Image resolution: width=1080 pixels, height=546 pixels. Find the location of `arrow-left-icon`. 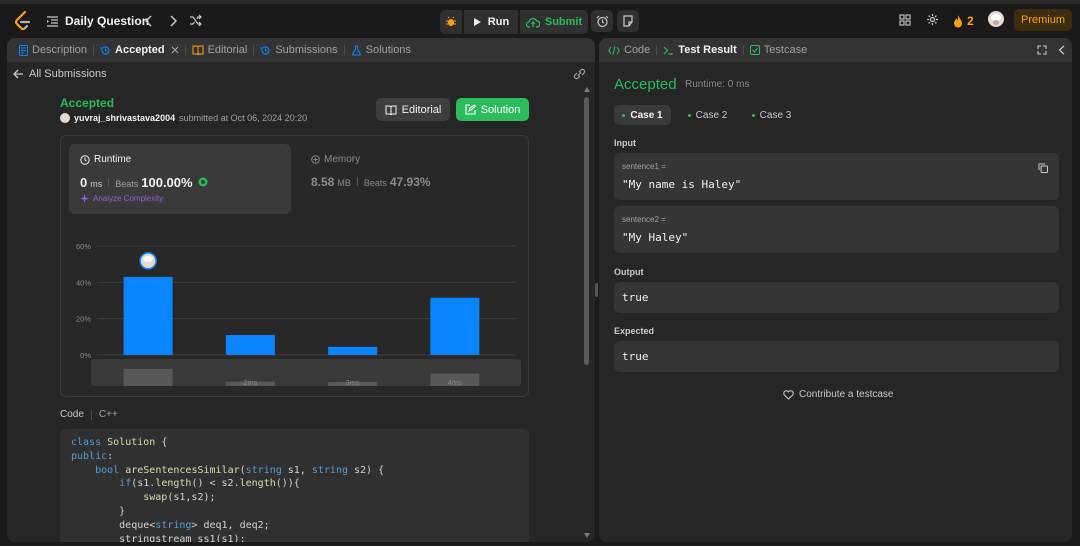

arrow-left-icon is located at coordinates (18, 74).